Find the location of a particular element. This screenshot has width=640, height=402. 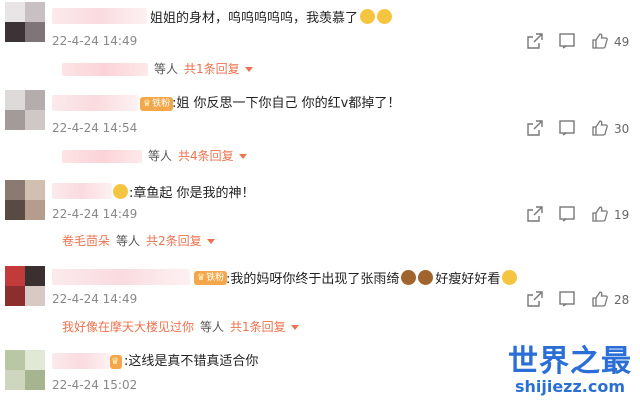

reply-summary: 等人 共4条回复 is located at coordinates (154, 156).